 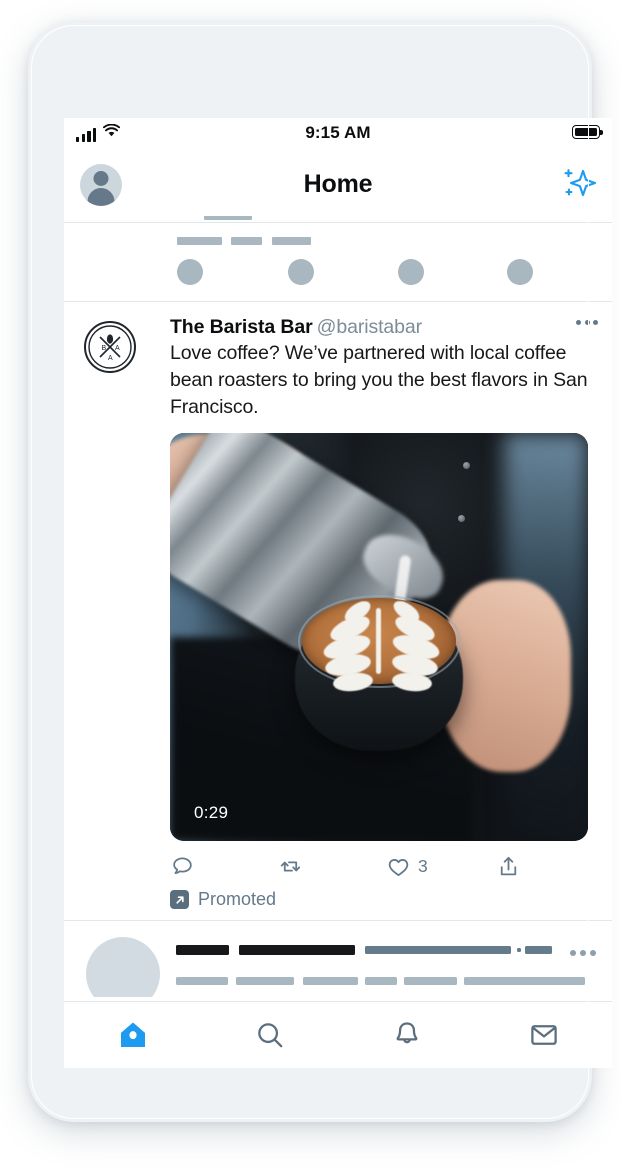 What do you see at coordinates (104, 348) in the screenshot?
I see `svg-text: B` at bounding box center [104, 348].